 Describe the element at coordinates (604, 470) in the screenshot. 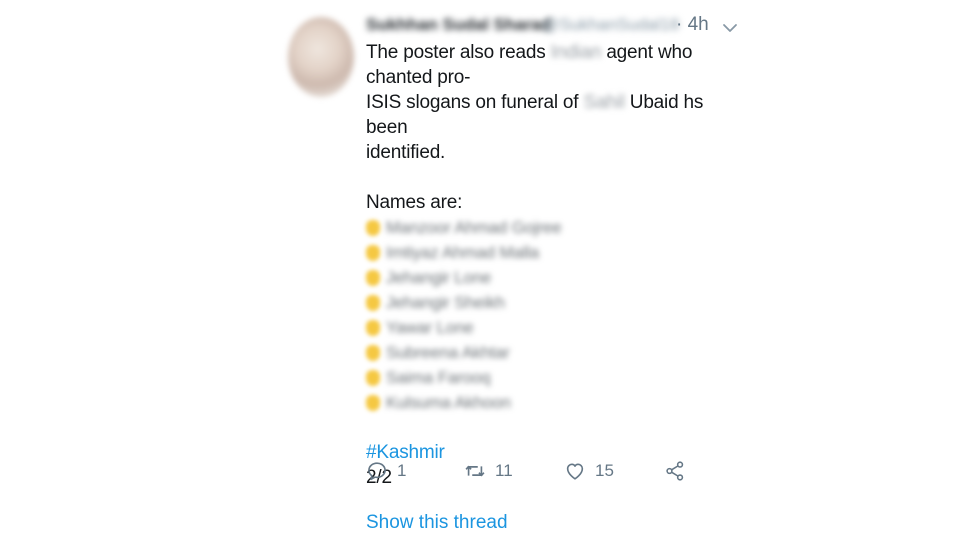

I see `like-count: 15` at that location.